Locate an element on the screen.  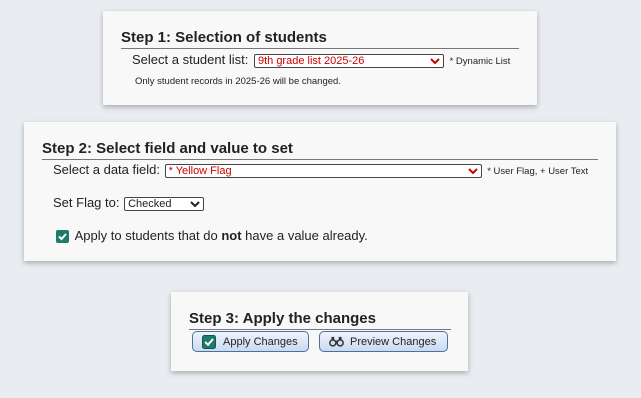
set-flag-row: Set Flag to: Checked is located at coordinates (129, 203).